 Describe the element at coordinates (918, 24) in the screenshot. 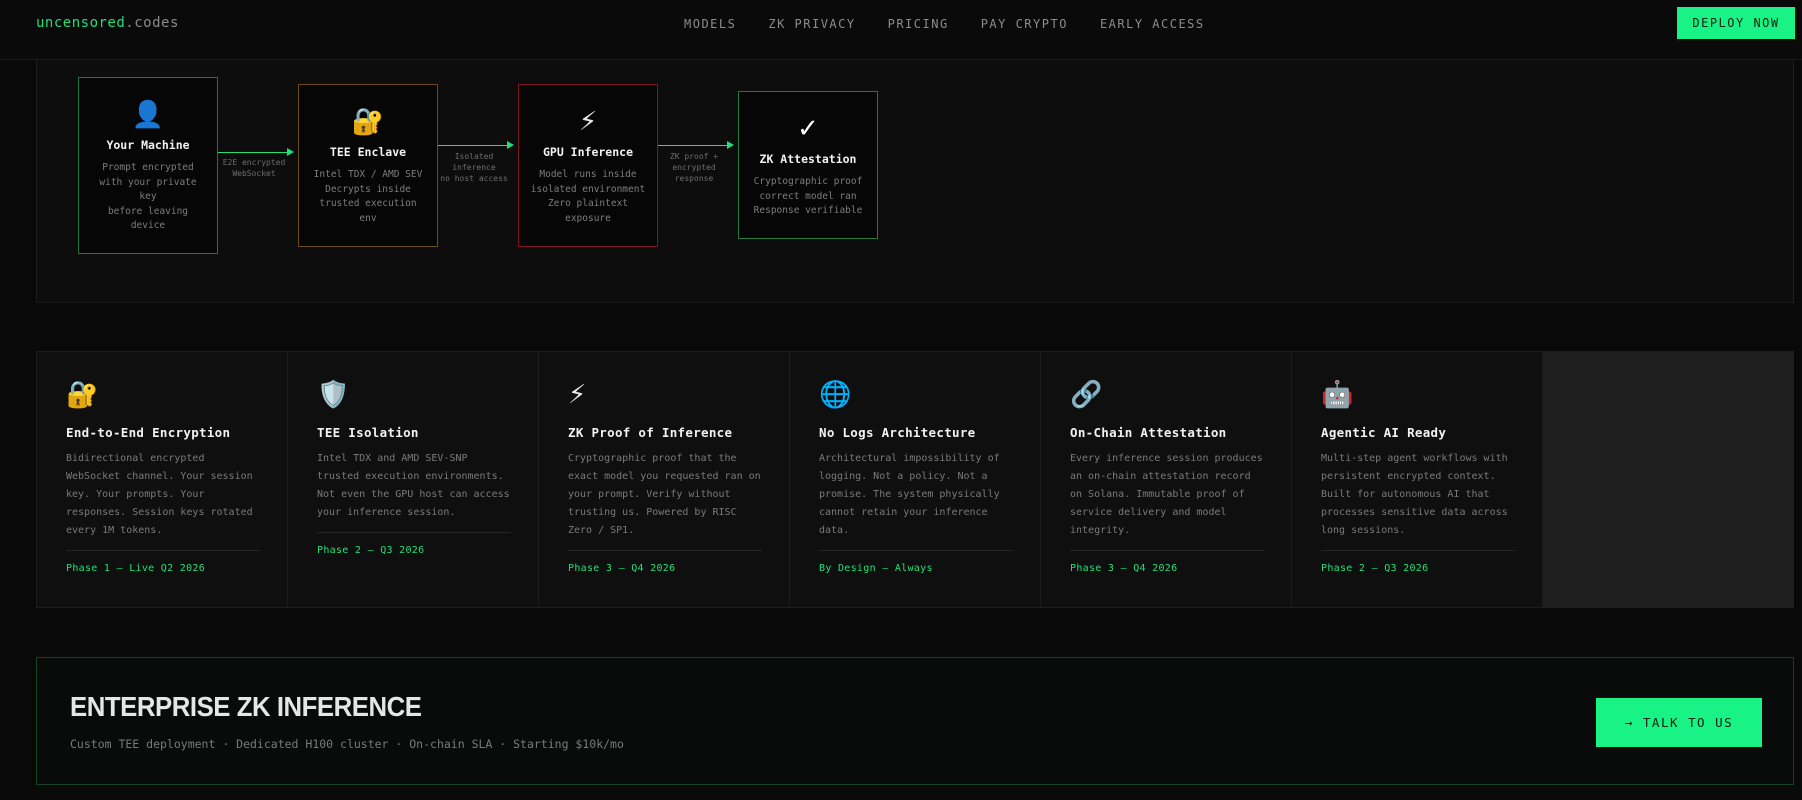

I see `nav-link-pricing: PRICING` at that location.